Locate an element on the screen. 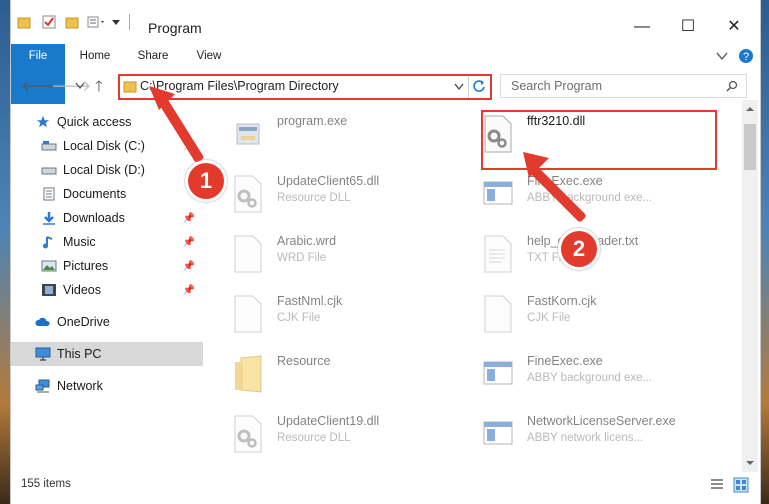 Image resolution: width=769 pixels, height=504 pixels. nav-item-this-pc: This PC is located at coordinates (107, 354).